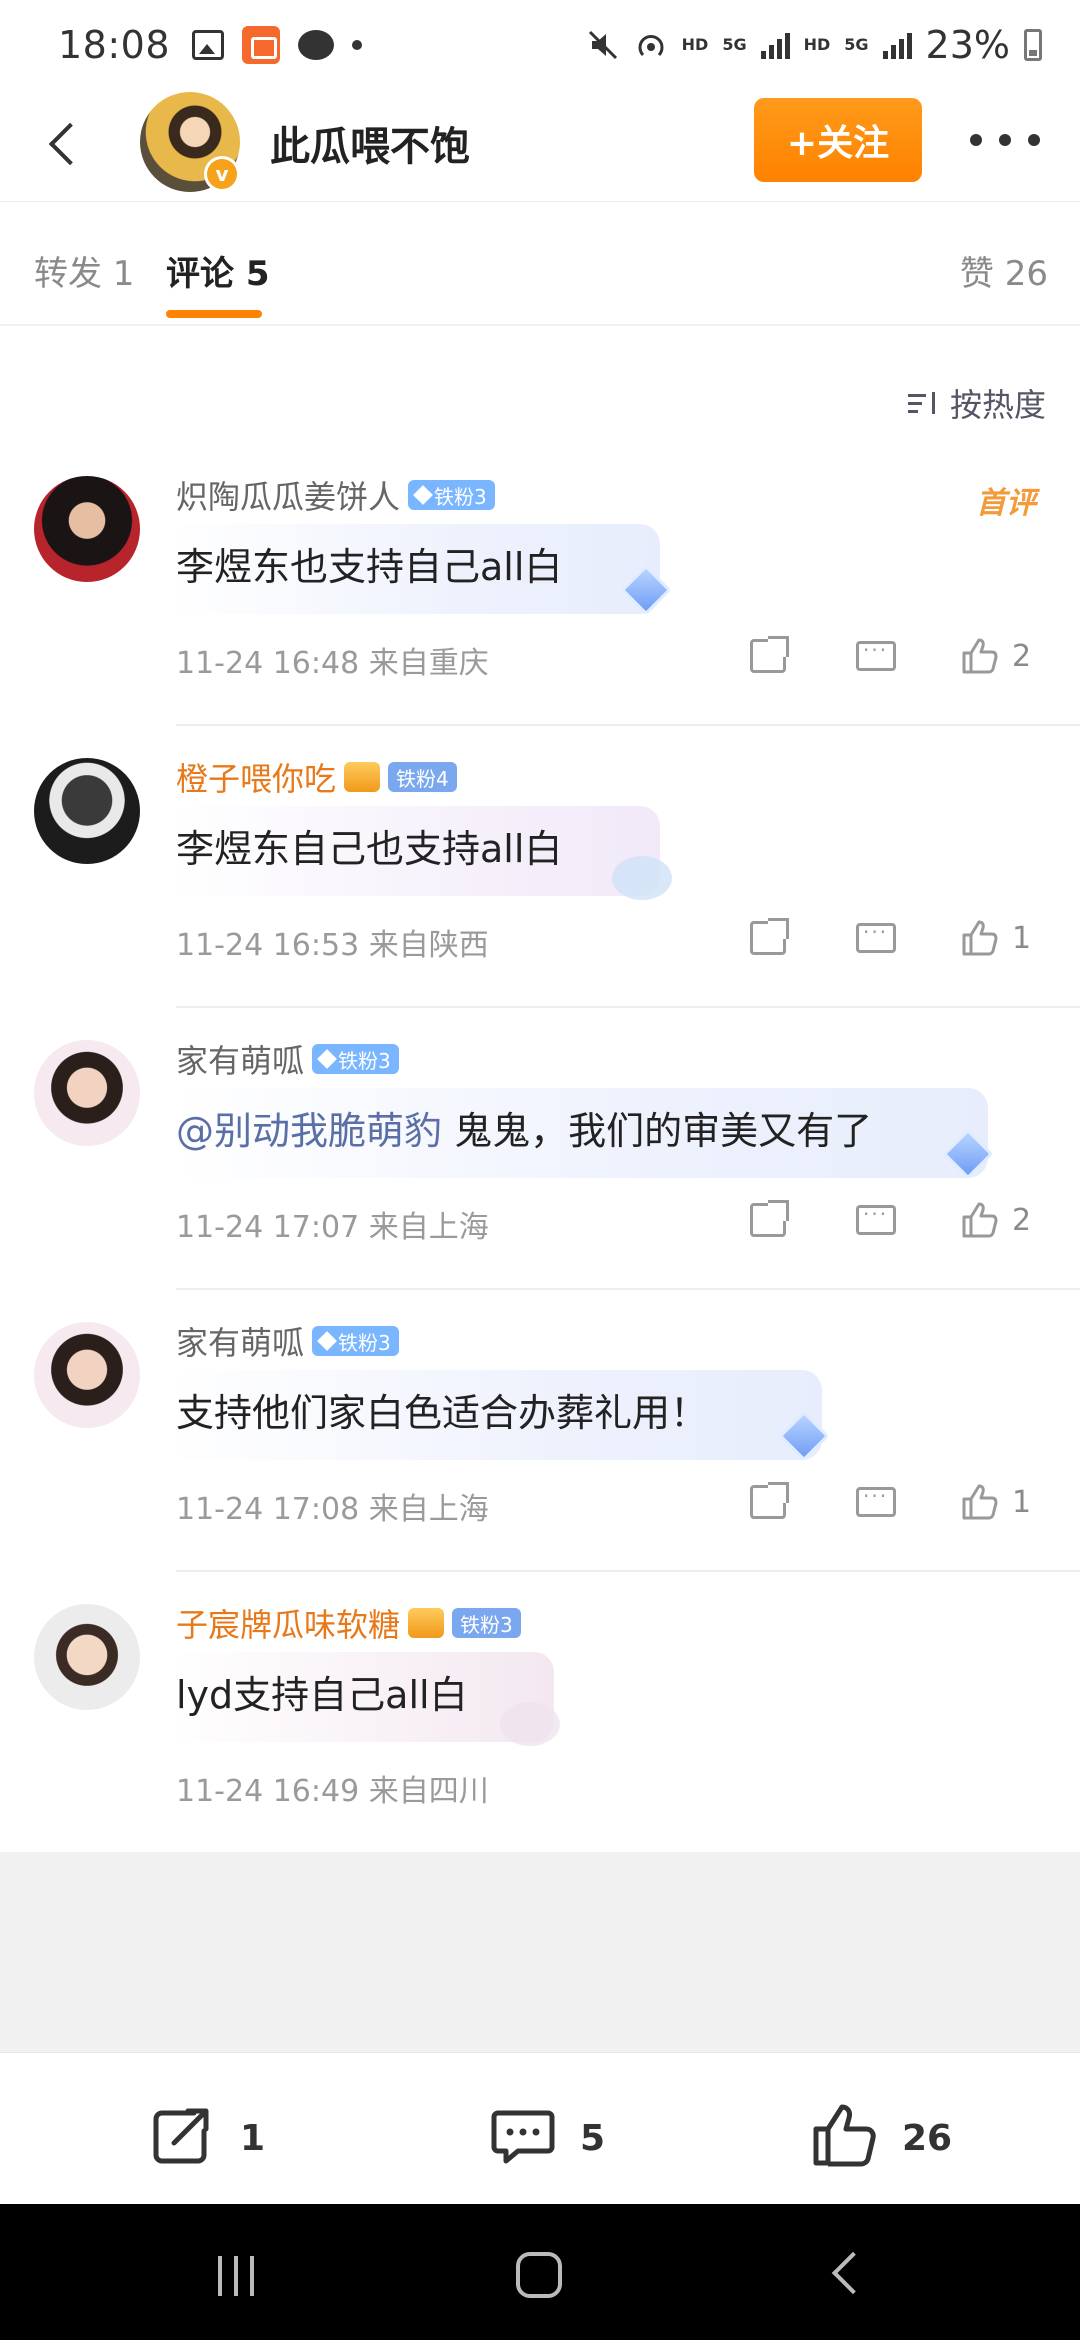 The width and height of the screenshot is (1080, 2340). I want to click on gallery-notification-icon, so click(208, 45).